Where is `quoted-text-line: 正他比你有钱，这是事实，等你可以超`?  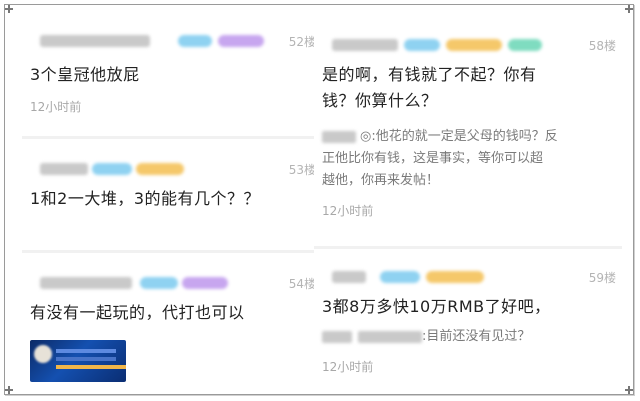
quoted-text-line: 正他比你有钱，这是事实，等你可以超 is located at coordinates (433, 158).